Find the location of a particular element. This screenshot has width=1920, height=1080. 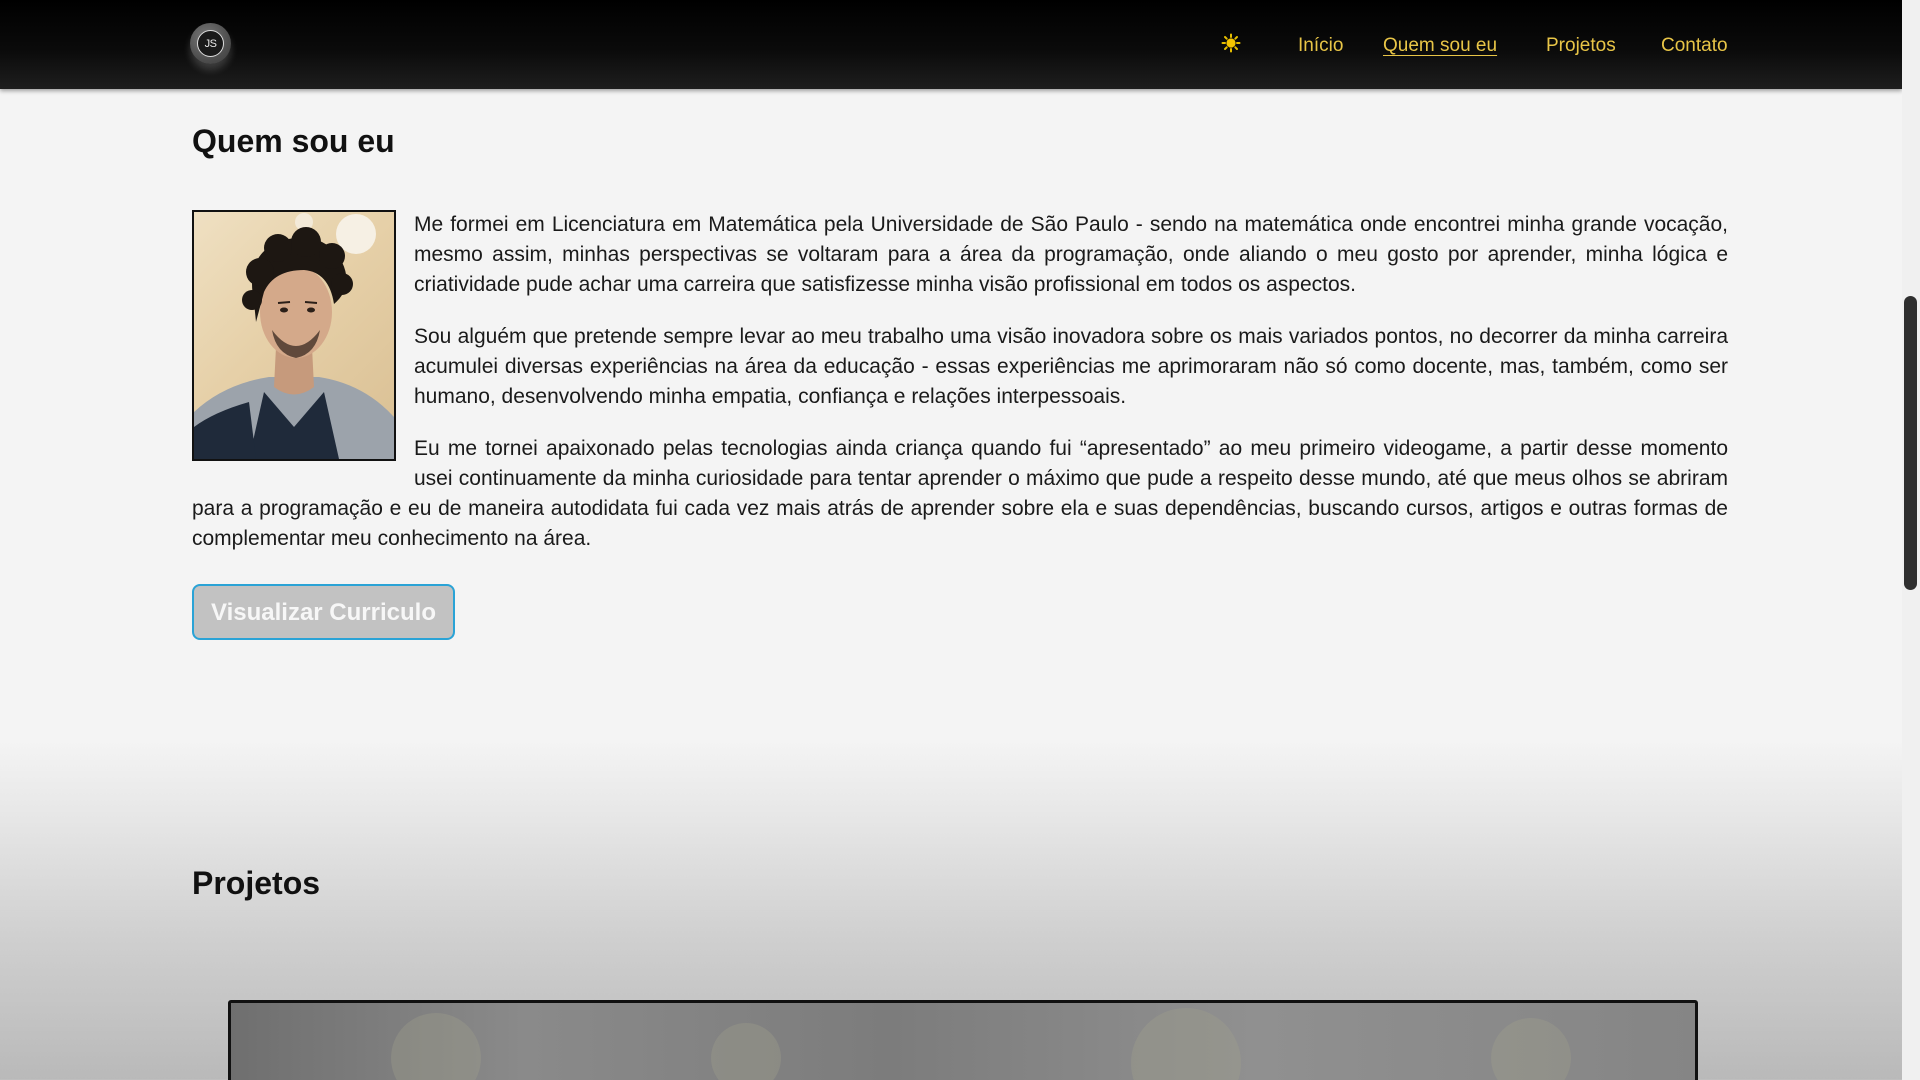

nav-link-inicio: Início is located at coordinates (1320, 46).